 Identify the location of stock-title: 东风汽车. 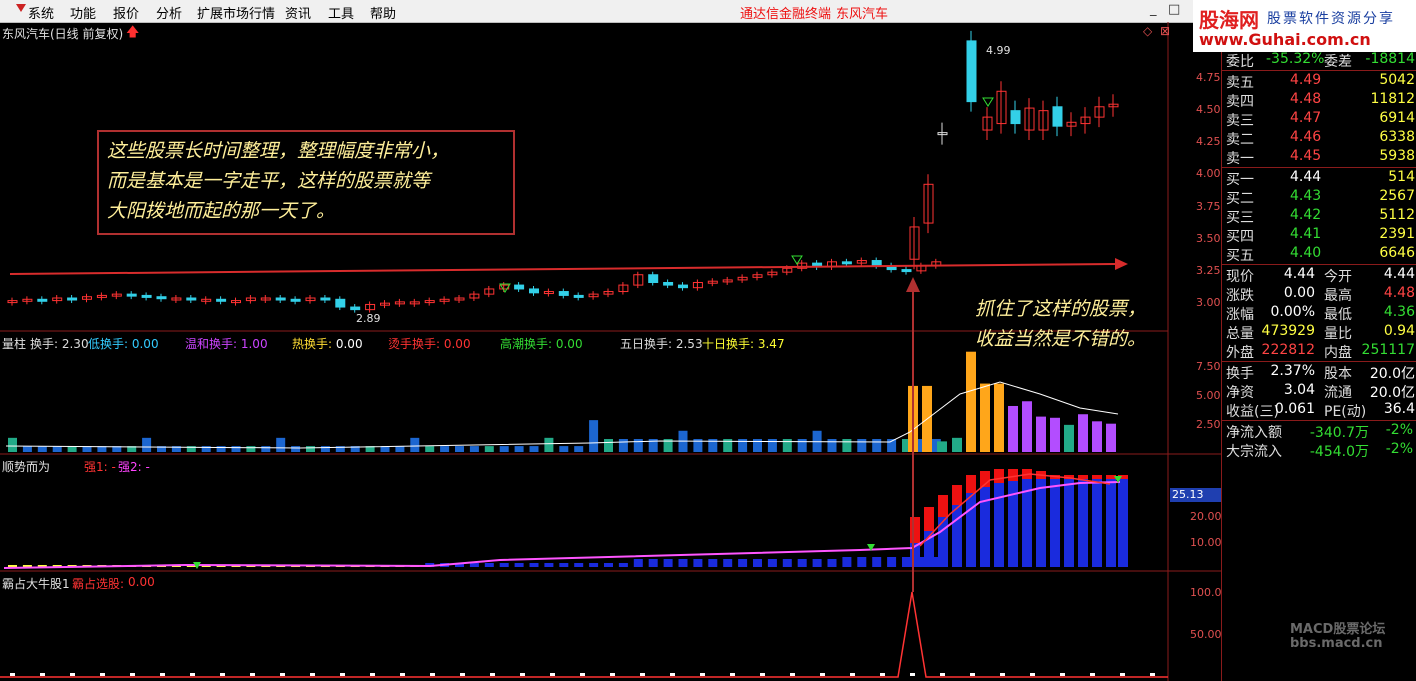
(862, 14).